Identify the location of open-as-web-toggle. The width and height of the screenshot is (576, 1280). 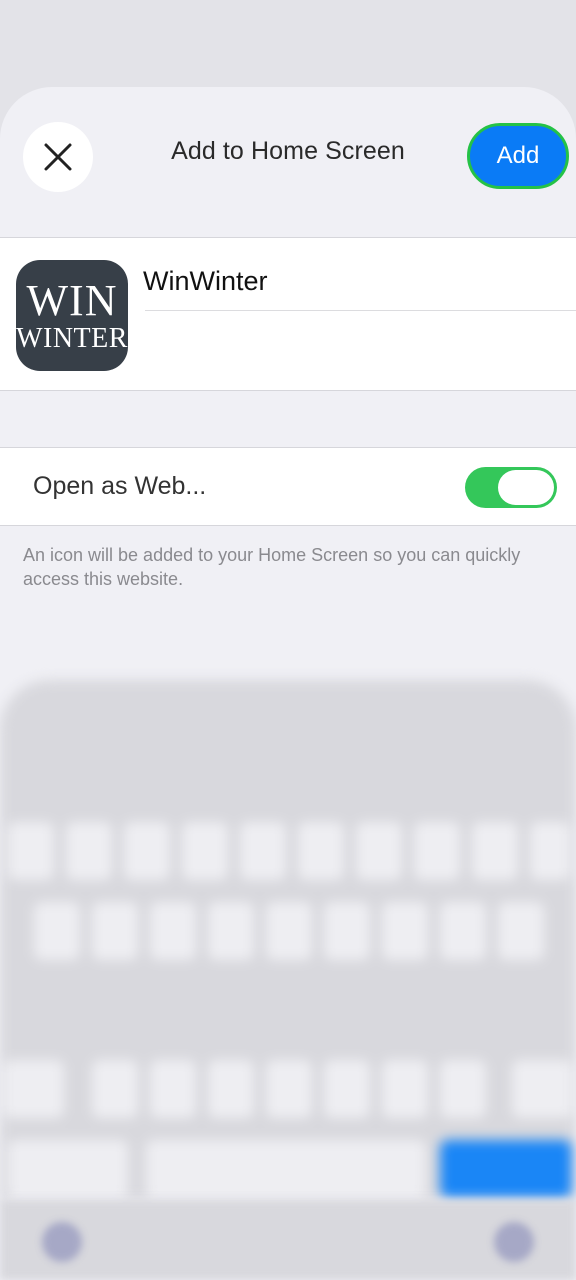
(511, 487).